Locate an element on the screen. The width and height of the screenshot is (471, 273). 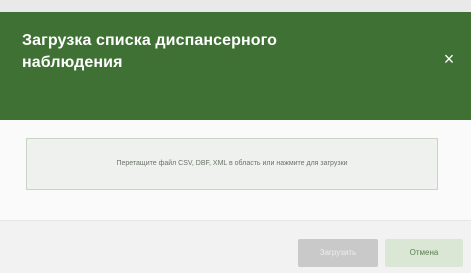
dialog-title-line-2: наблюдения is located at coordinates (72, 62).